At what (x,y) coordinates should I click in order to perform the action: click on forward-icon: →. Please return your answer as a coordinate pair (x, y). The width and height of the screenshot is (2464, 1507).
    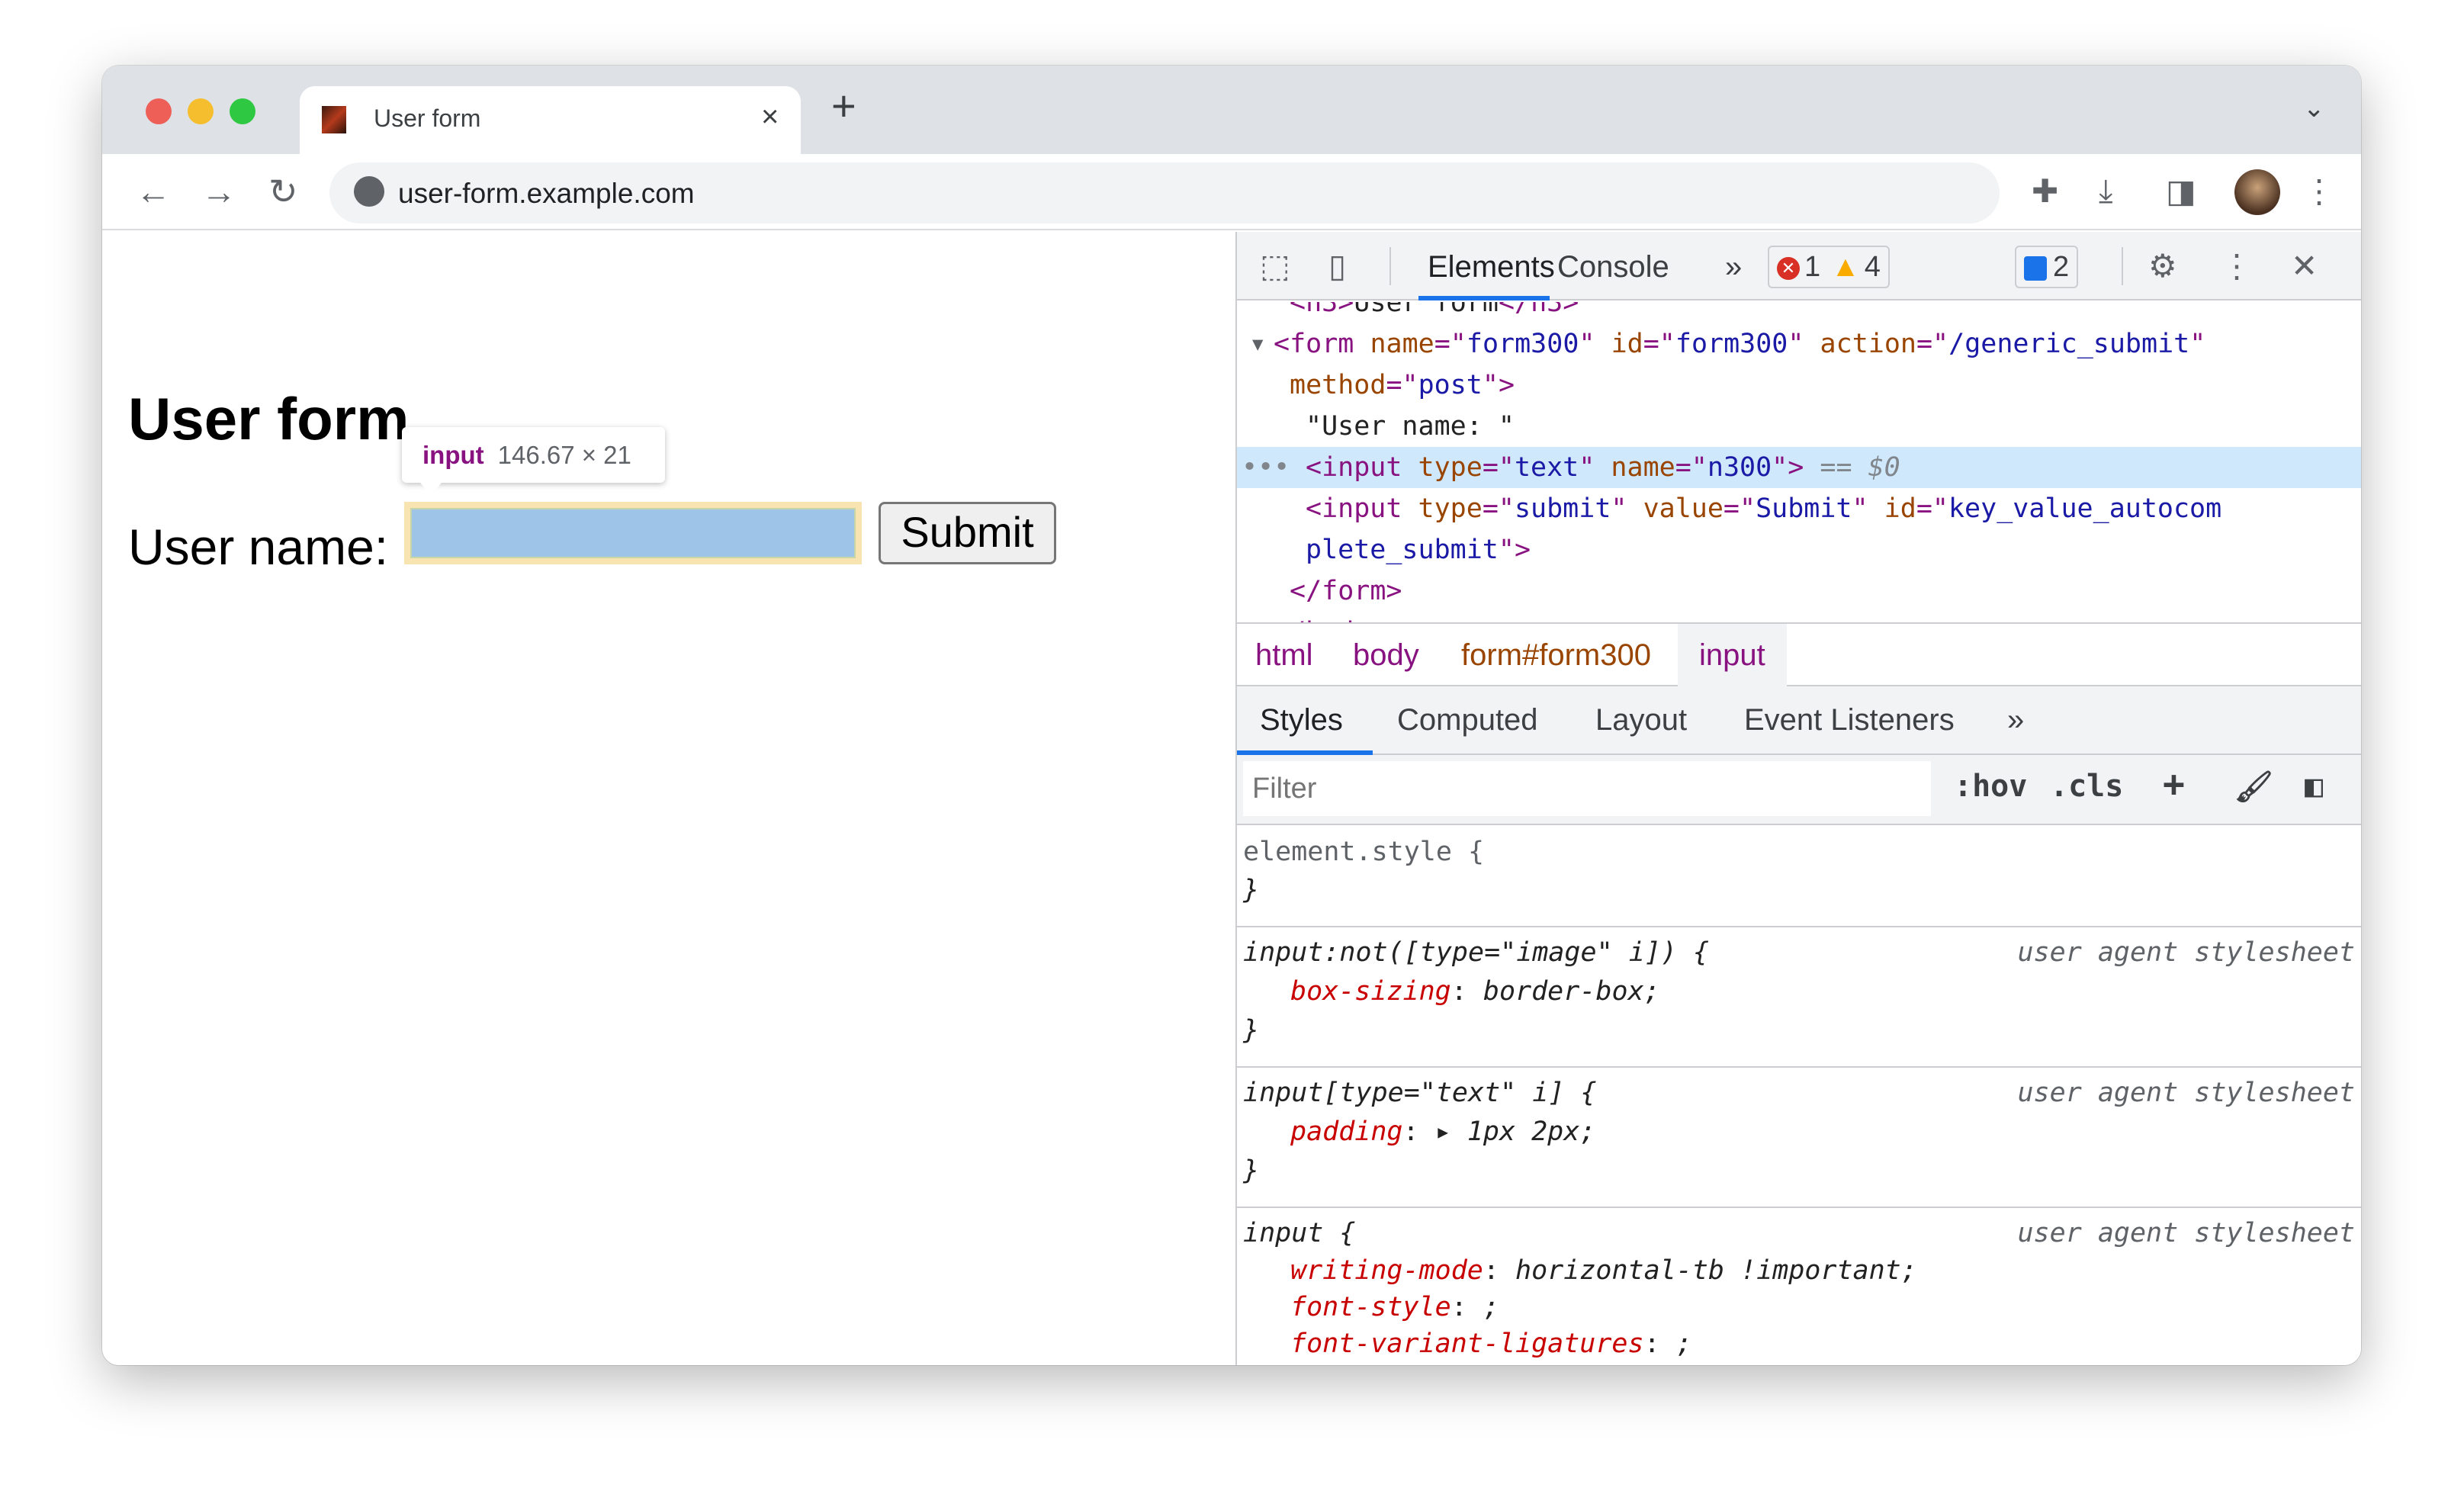
    Looking at the image, I should click on (218, 191).